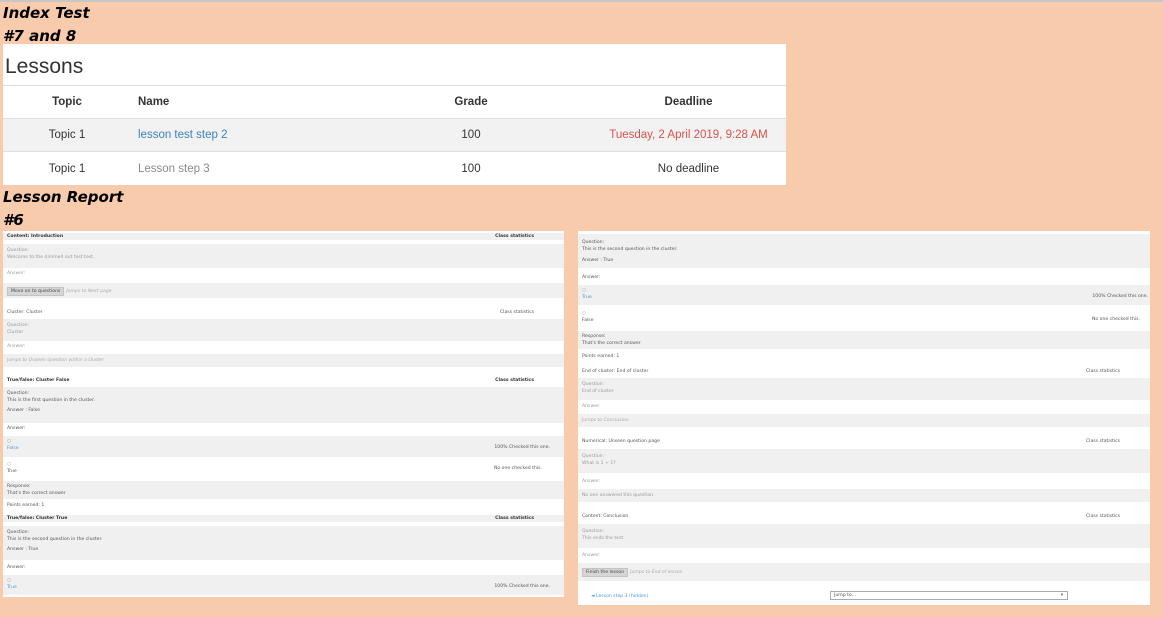 This screenshot has width=1163, height=617. I want to click on top-ruler, so click(581, 1).